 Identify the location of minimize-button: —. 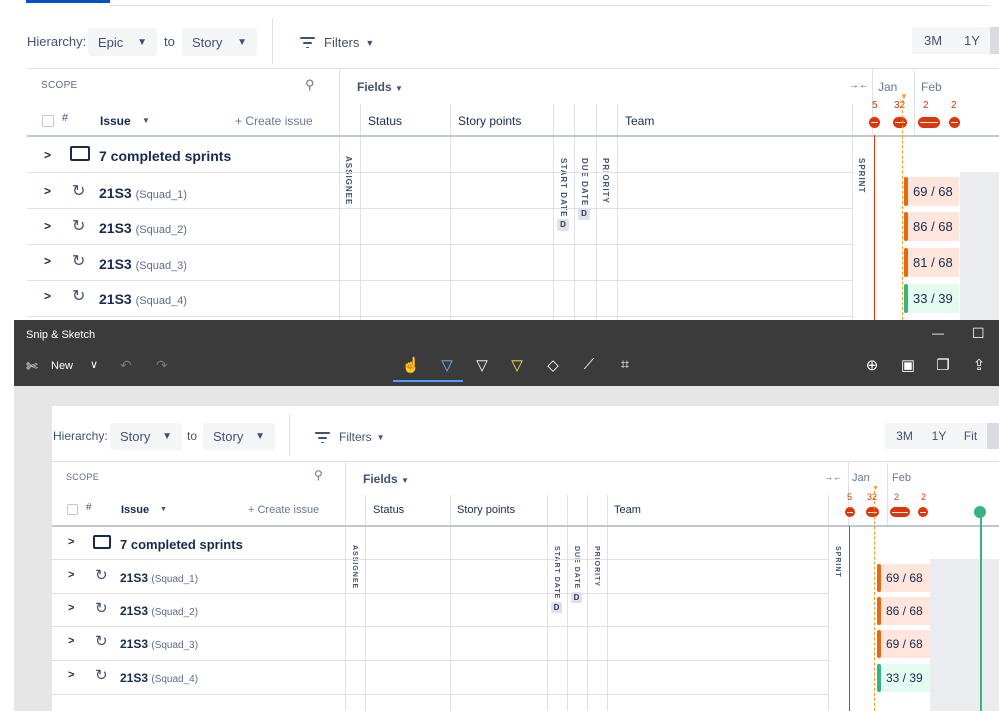
(938, 333).